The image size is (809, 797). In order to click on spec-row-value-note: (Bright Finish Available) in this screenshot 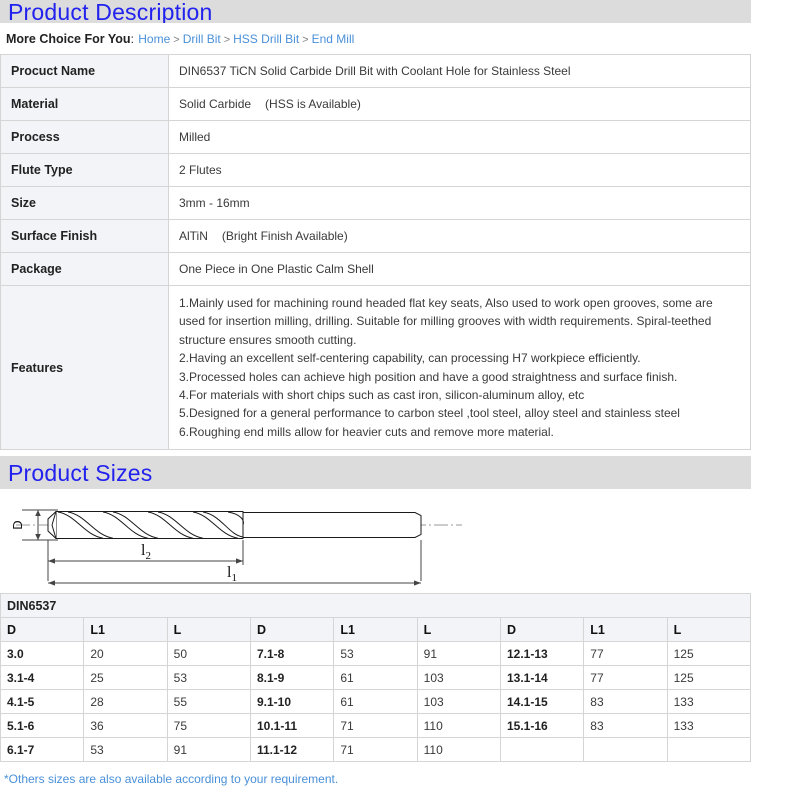, I will do `click(284, 236)`.